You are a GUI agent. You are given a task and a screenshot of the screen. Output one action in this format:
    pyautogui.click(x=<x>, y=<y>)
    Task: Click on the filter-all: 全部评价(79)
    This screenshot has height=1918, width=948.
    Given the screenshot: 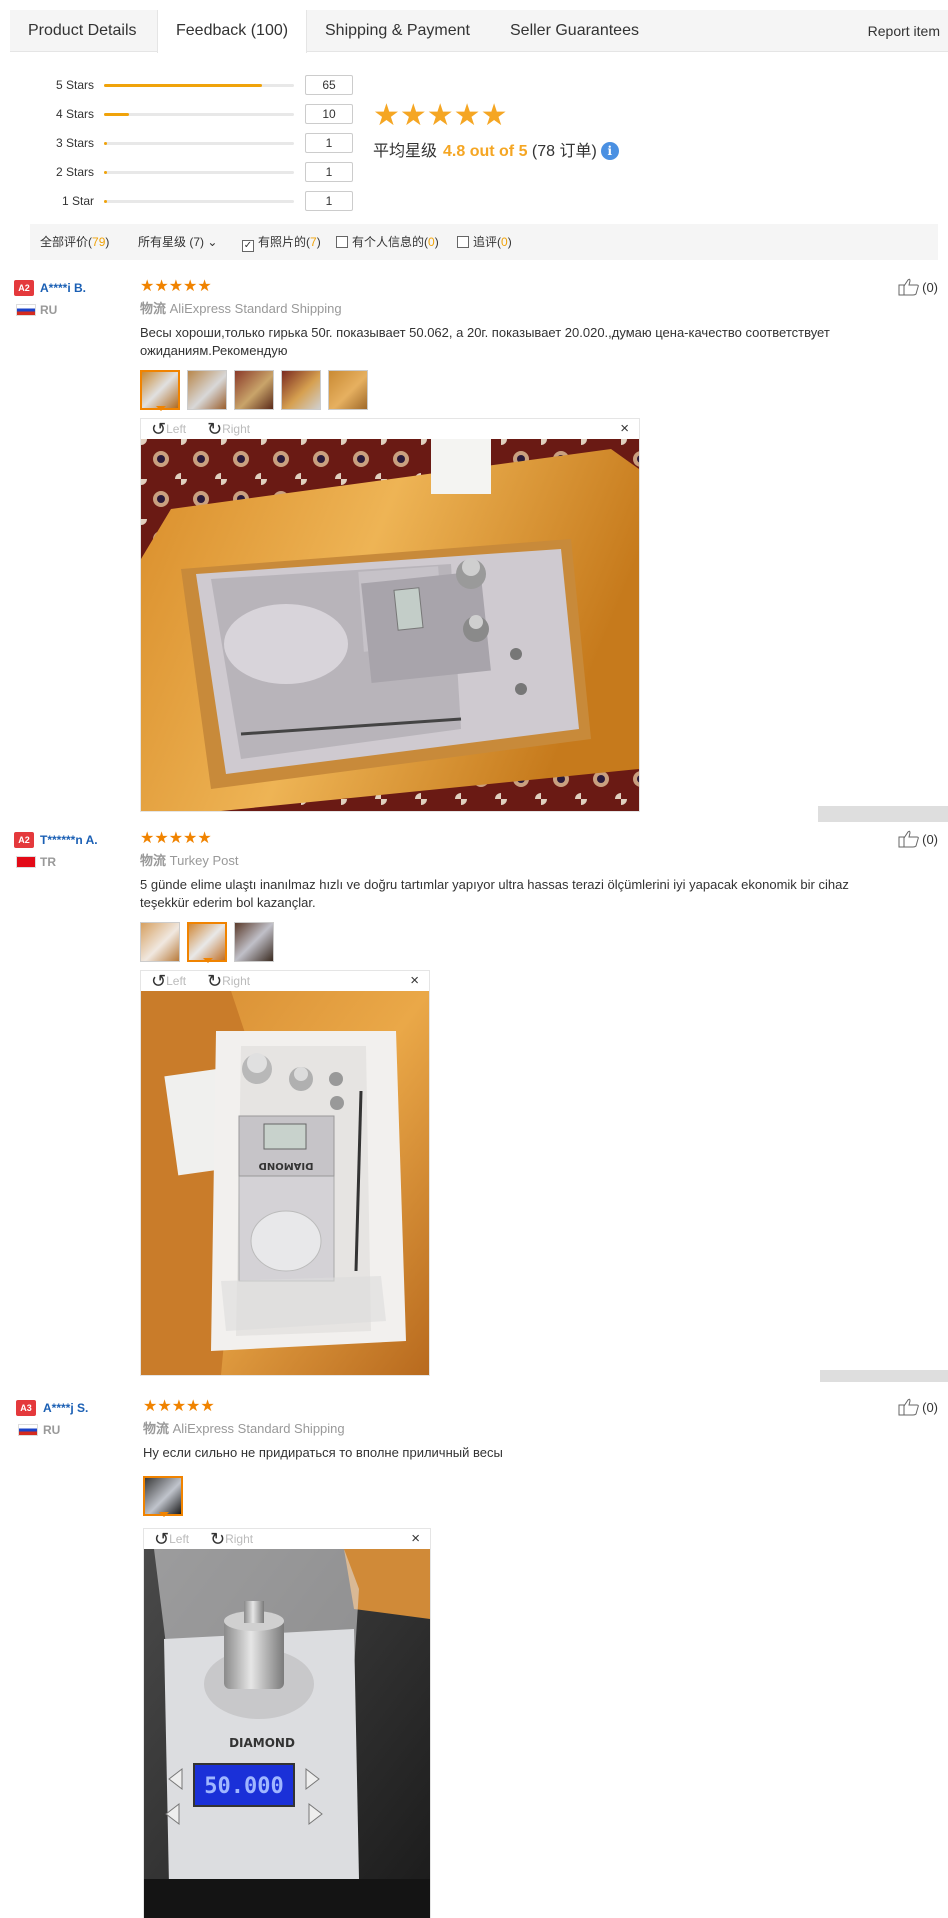 What is the action you would take?
    pyautogui.click(x=74, y=242)
    